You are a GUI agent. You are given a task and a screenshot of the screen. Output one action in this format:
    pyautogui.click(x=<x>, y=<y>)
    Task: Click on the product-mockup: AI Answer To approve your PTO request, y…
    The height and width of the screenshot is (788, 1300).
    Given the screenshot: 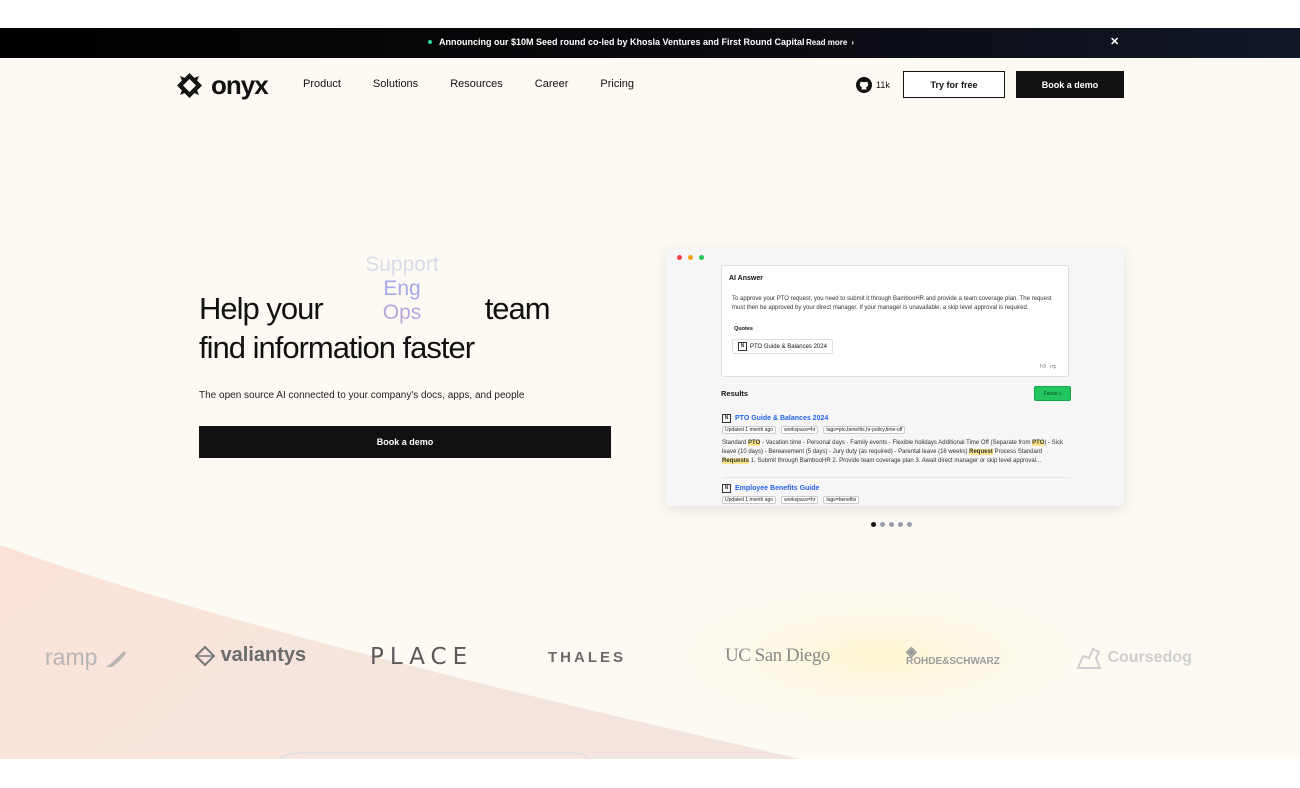 What is the action you would take?
    pyautogui.click(x=895, y=376)
    